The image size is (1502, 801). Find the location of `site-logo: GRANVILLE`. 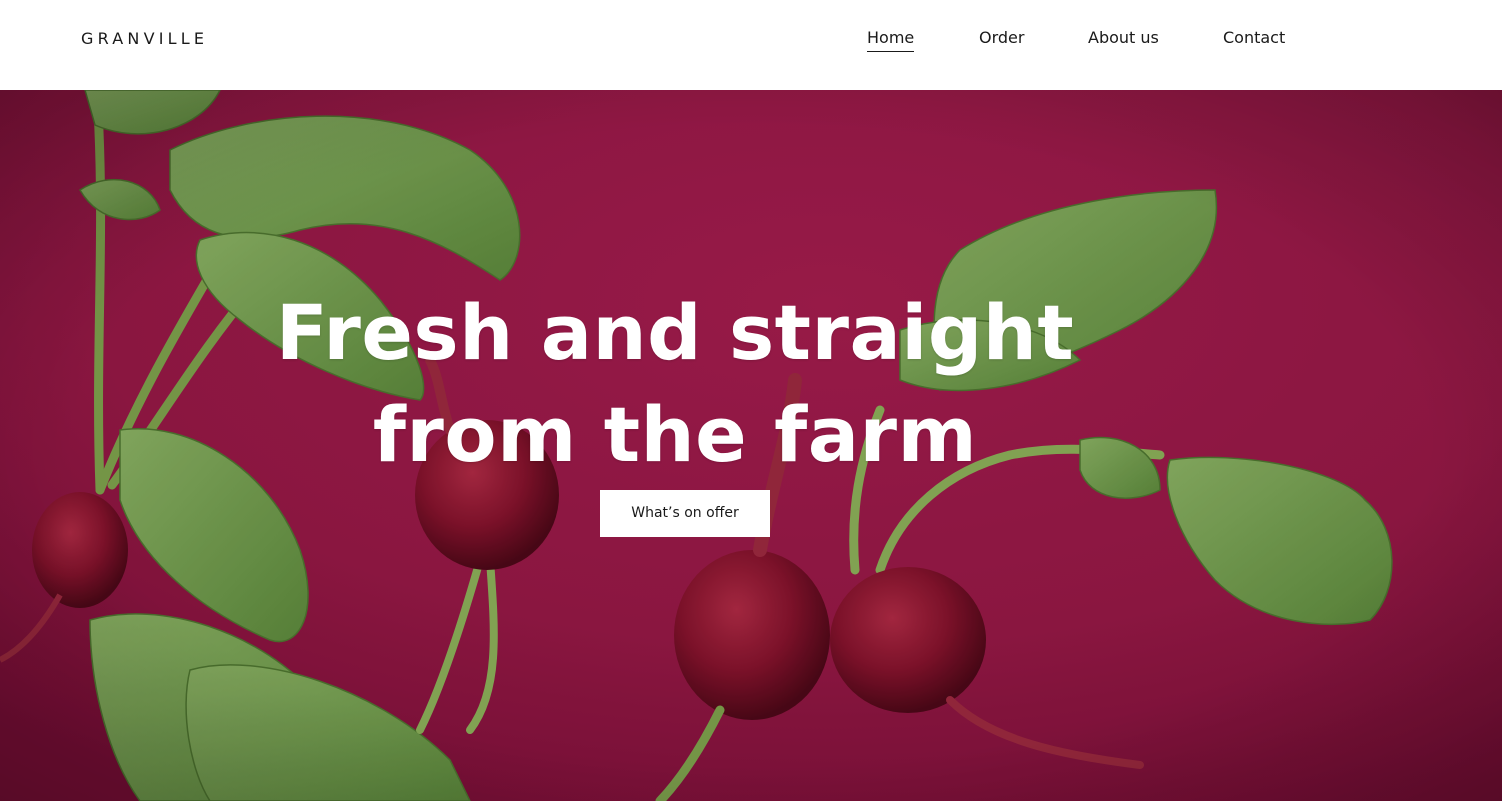

site-logo: GRANVILLE is located at coordinates (144, 39).